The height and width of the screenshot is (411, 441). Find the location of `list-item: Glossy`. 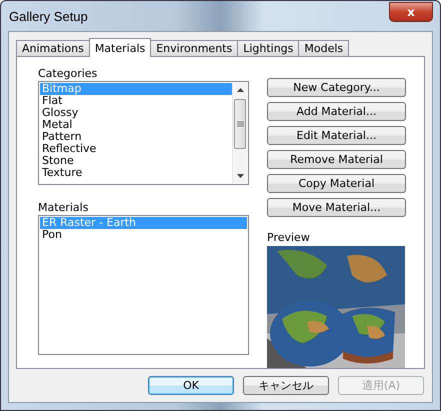

list-item: Glossy is located at coordinates (136, 113).